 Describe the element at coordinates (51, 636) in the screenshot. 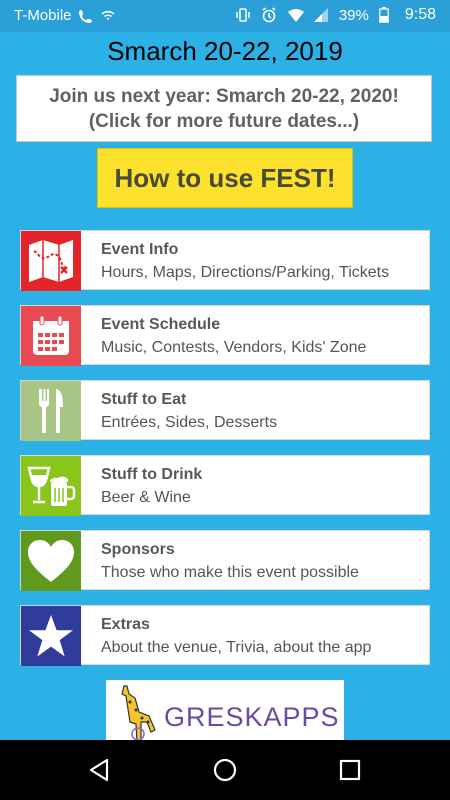

I see `star-icon` at that location.